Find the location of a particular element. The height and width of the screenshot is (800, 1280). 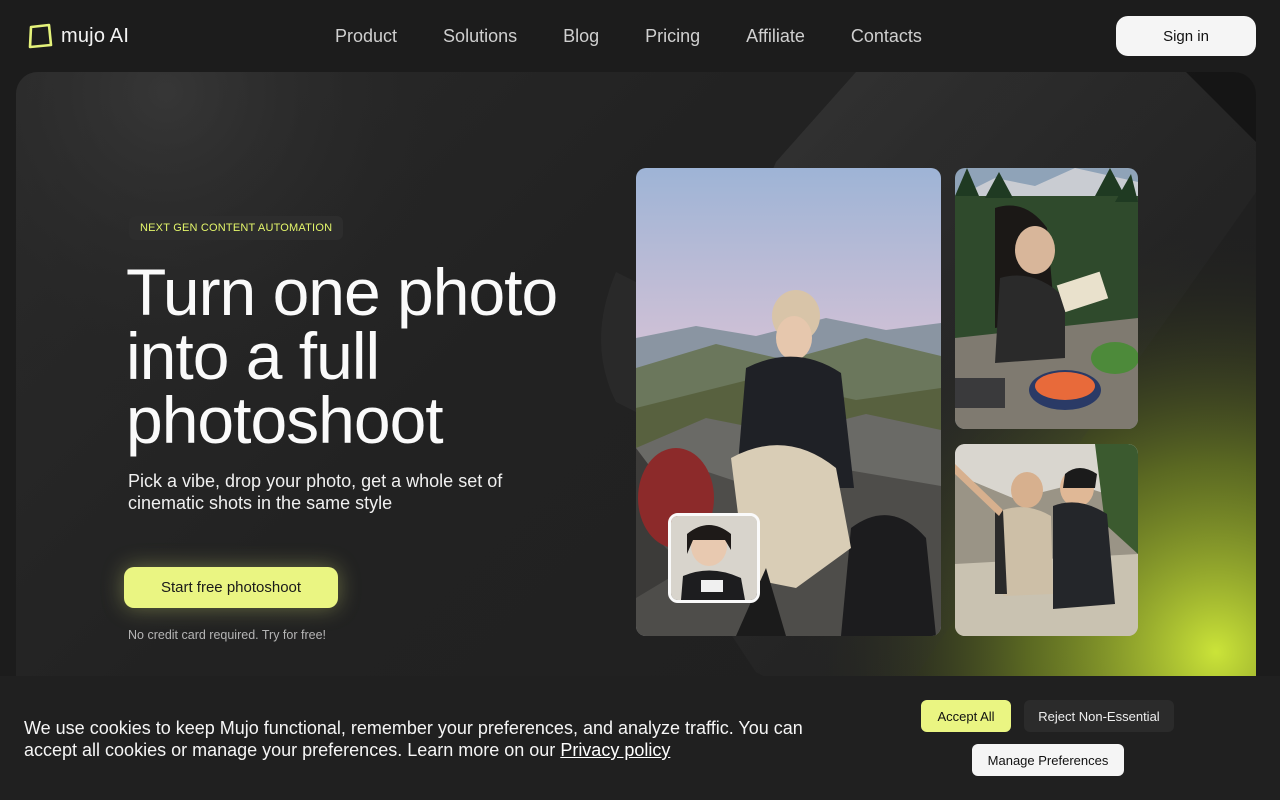

source-photo-thumbnail is located at coordinates (714, 558).